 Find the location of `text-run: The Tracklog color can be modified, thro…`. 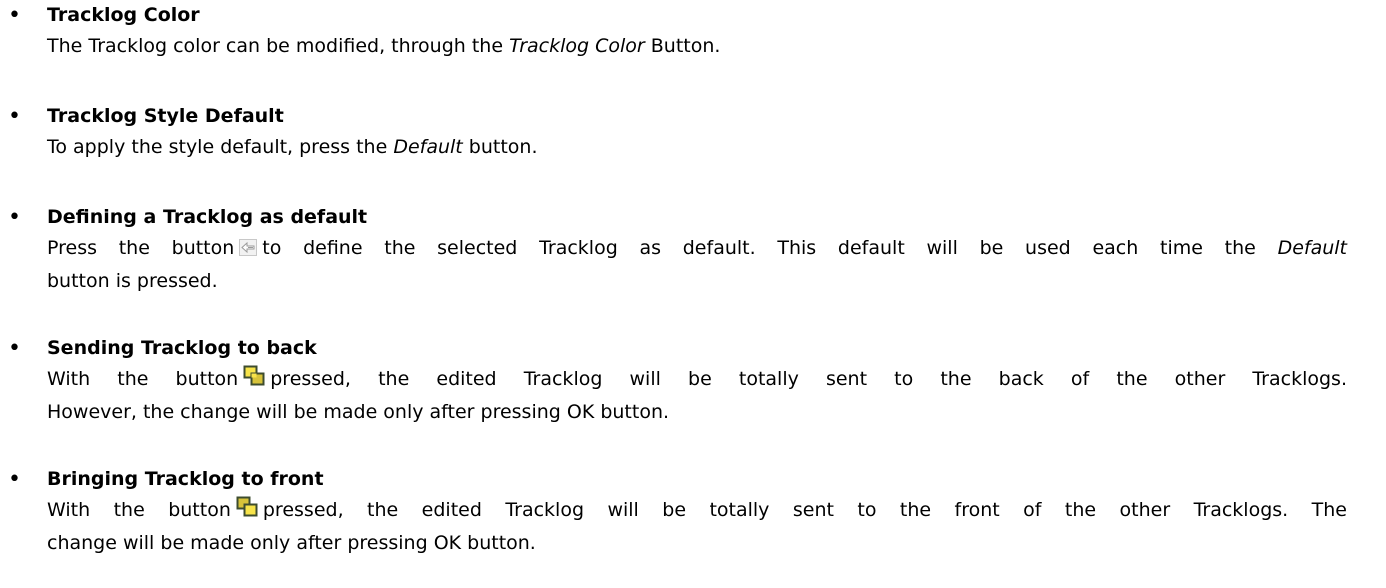

text-run: The Tracklog color can be modified, thro… is located at coordinates (278, 46).